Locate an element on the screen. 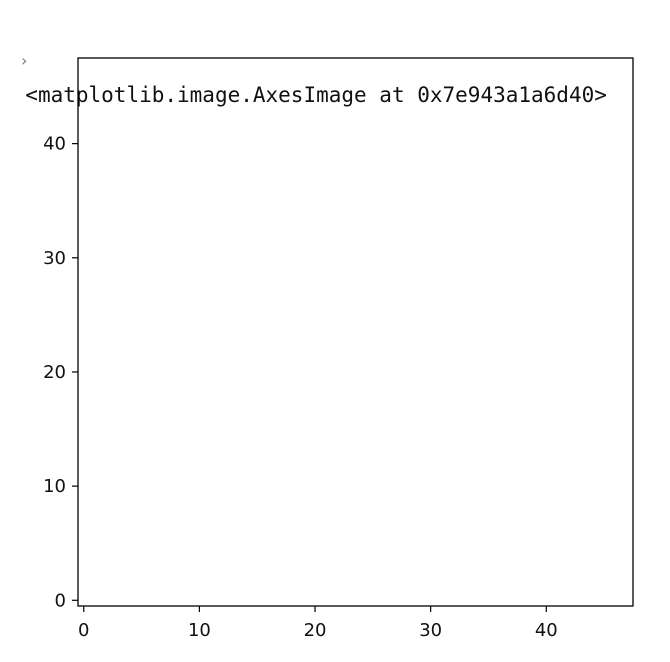  x-tick-label: 40 is located at coordinates (546, 630).